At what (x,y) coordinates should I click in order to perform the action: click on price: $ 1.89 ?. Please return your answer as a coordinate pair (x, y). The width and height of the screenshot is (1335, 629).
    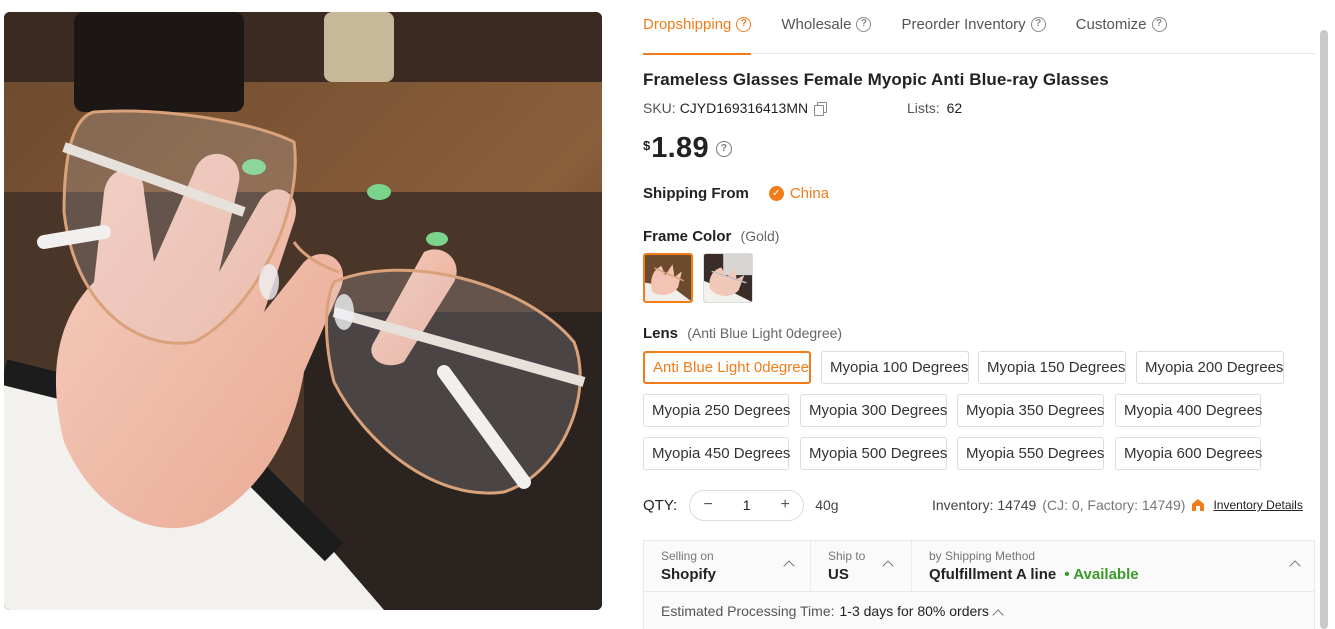
    Looking at the image, I should click on (687, 148).